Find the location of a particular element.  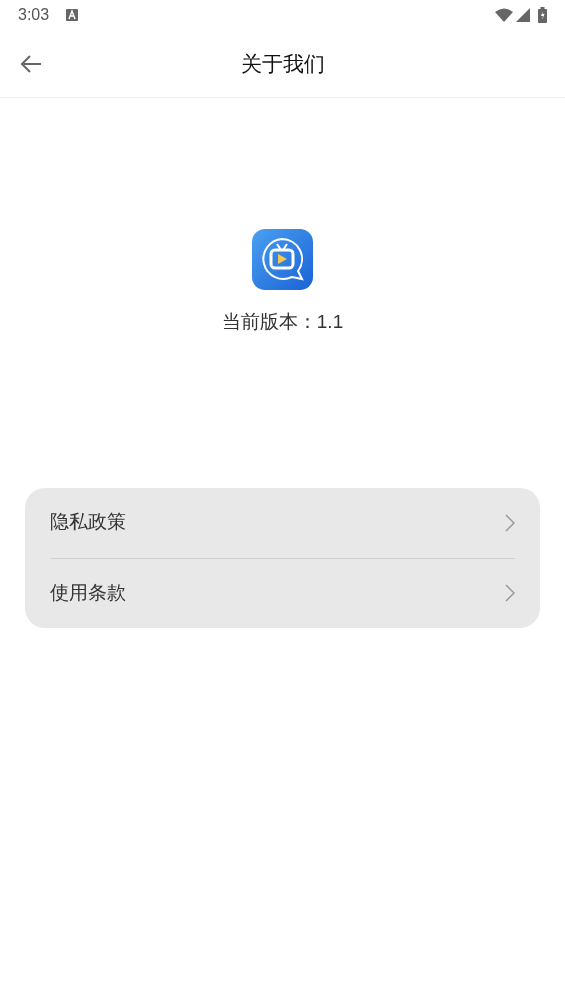

battery-icon is located at coordinates (542, 15).